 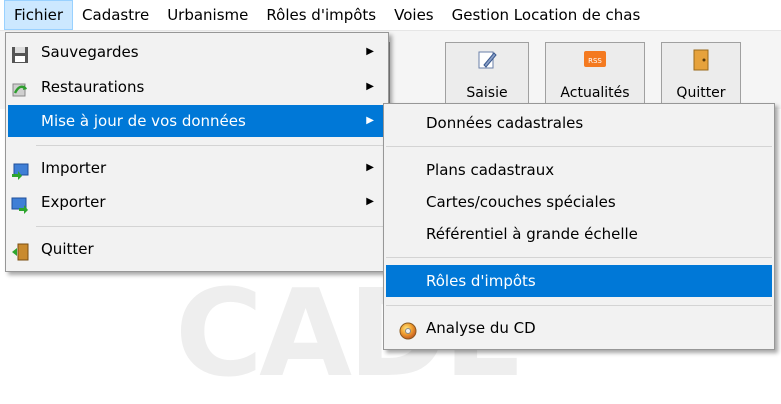 What do you see at coordinates (197, 249) in the screenshot?
I see `menu-item-quitter: Quitter` at bounding box center [197, 249].